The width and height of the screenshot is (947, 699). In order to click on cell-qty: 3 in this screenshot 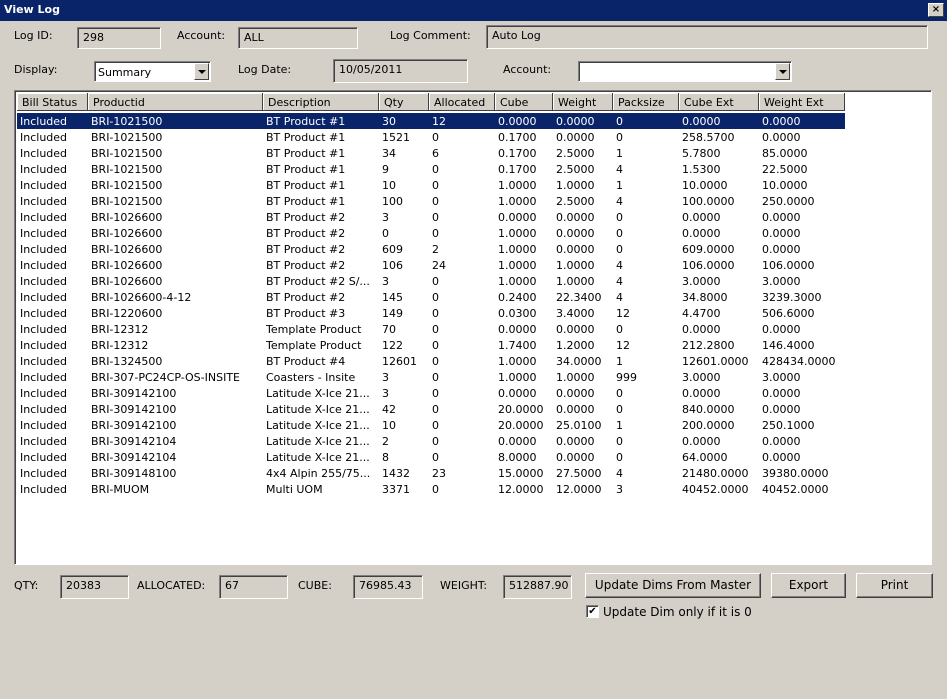, I will do `click(385, 377)`.